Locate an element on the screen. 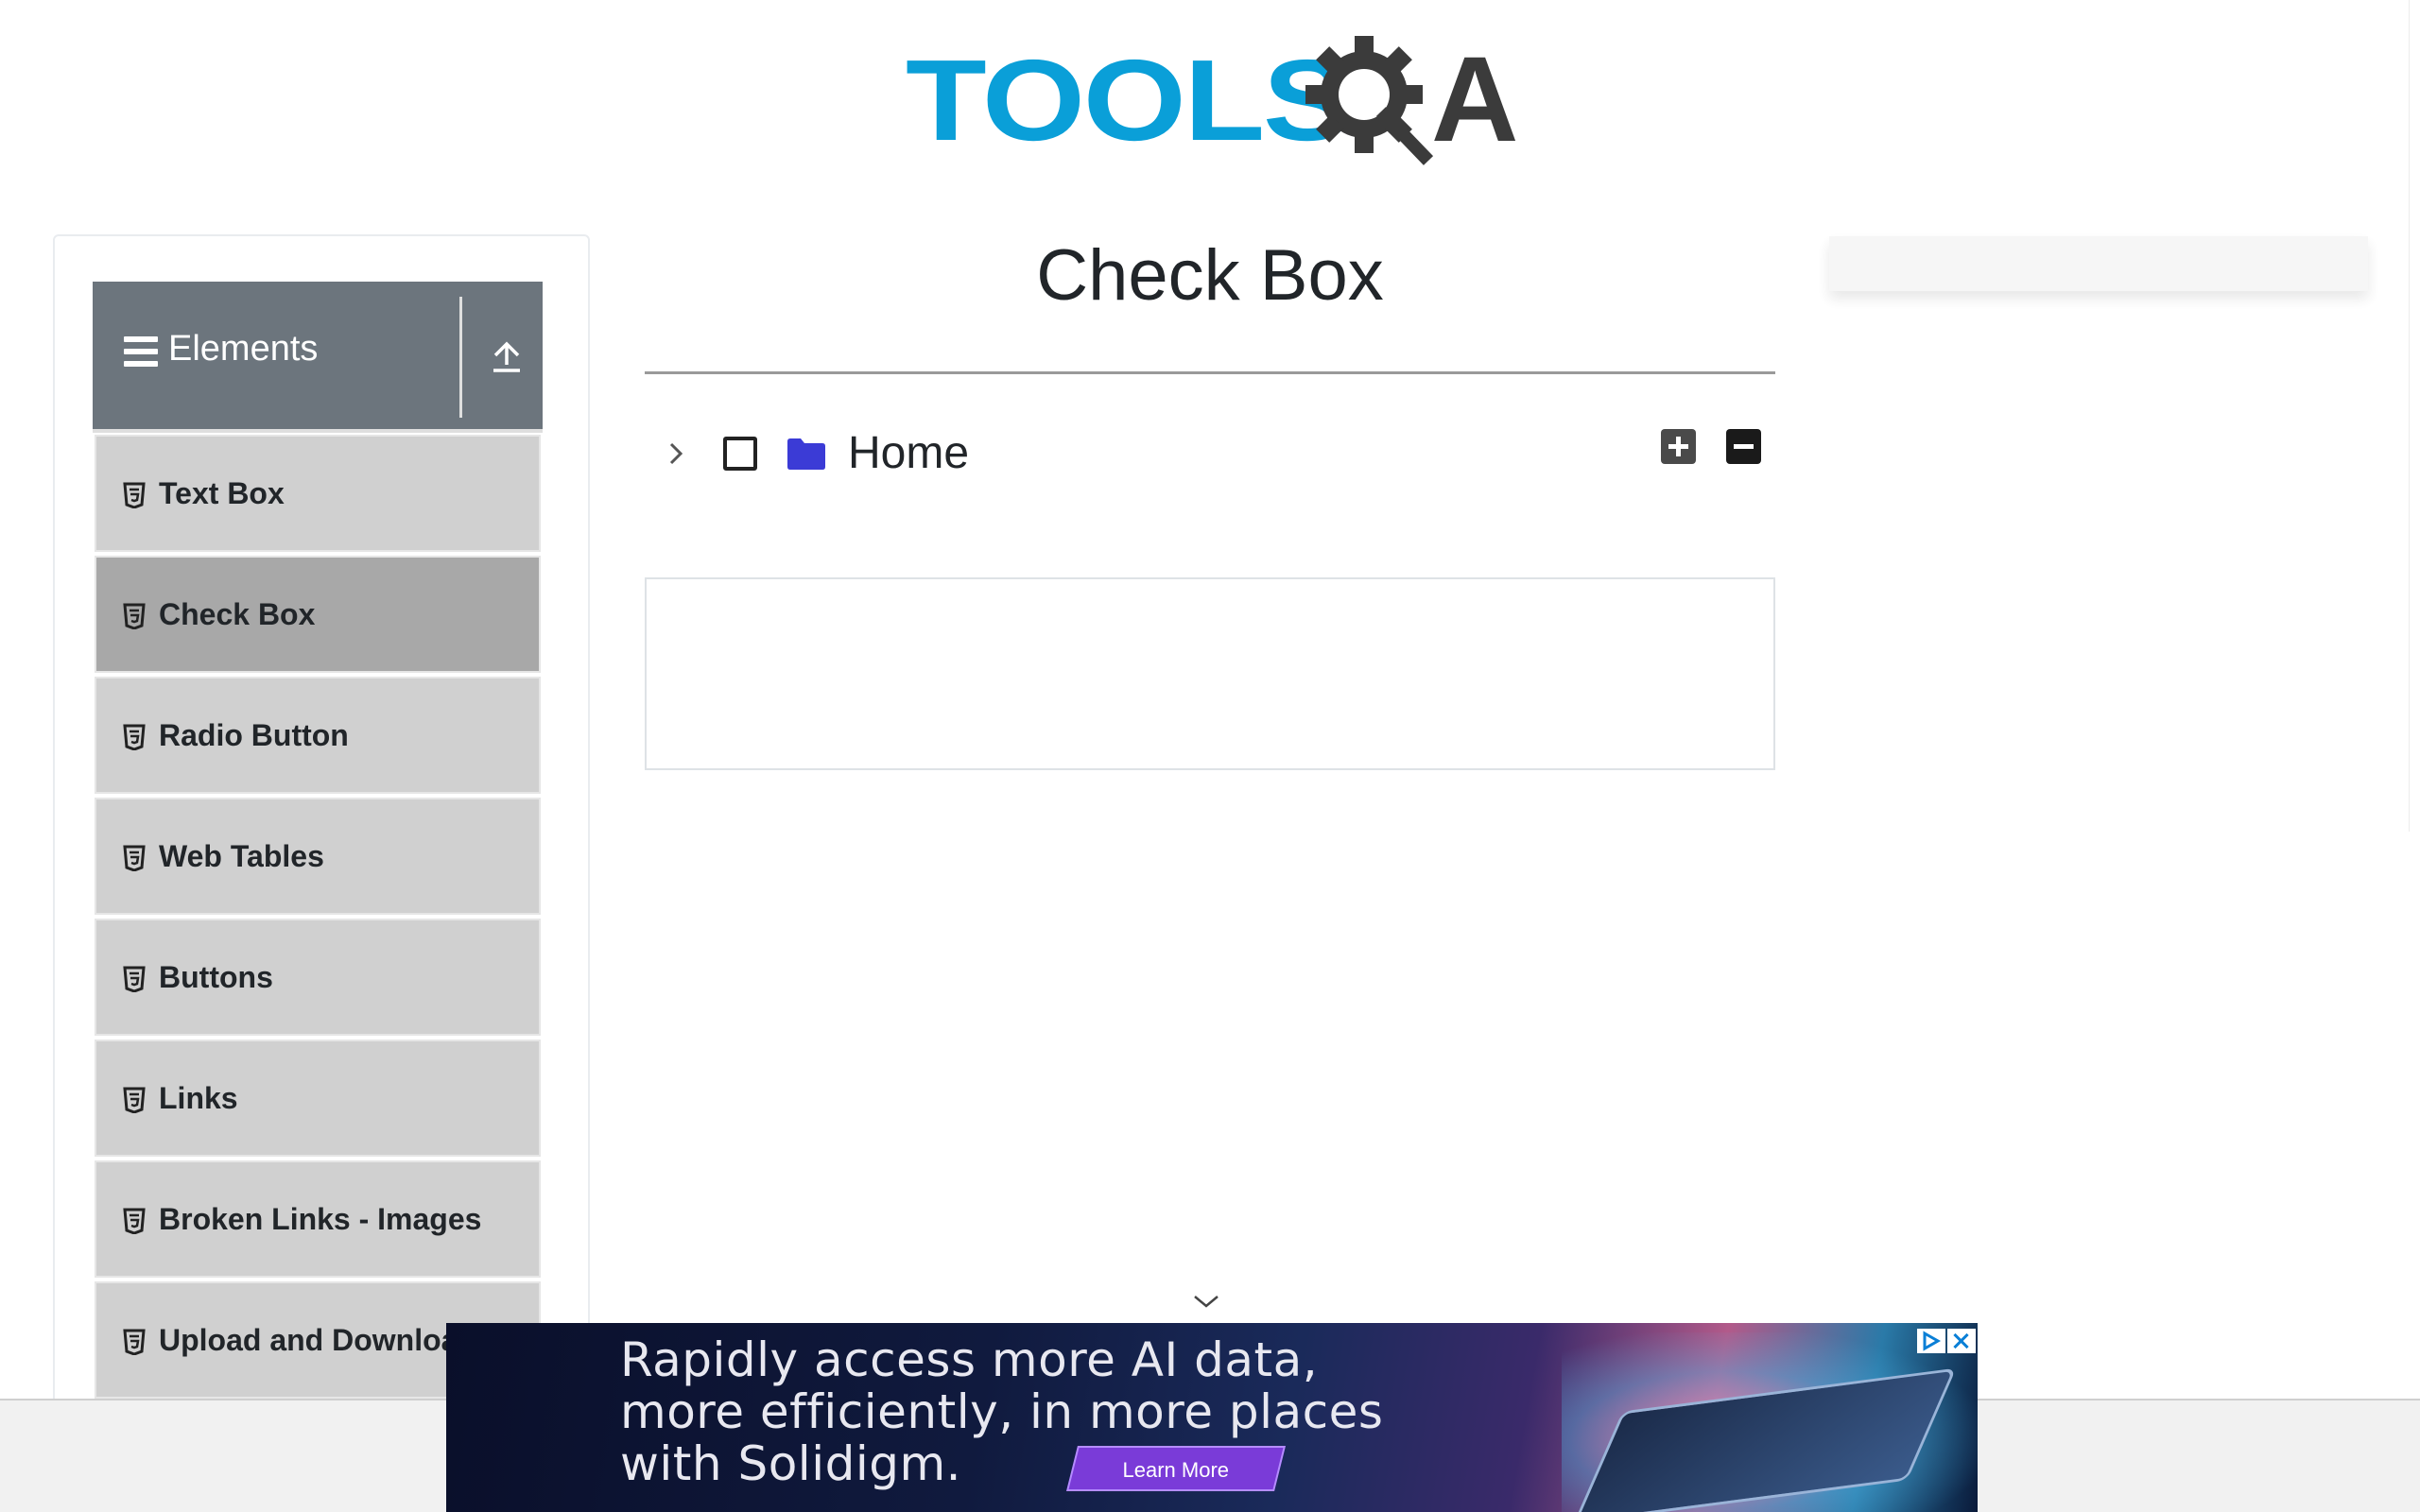  side-ad-placeholder is located at coordinates (2098, 263).